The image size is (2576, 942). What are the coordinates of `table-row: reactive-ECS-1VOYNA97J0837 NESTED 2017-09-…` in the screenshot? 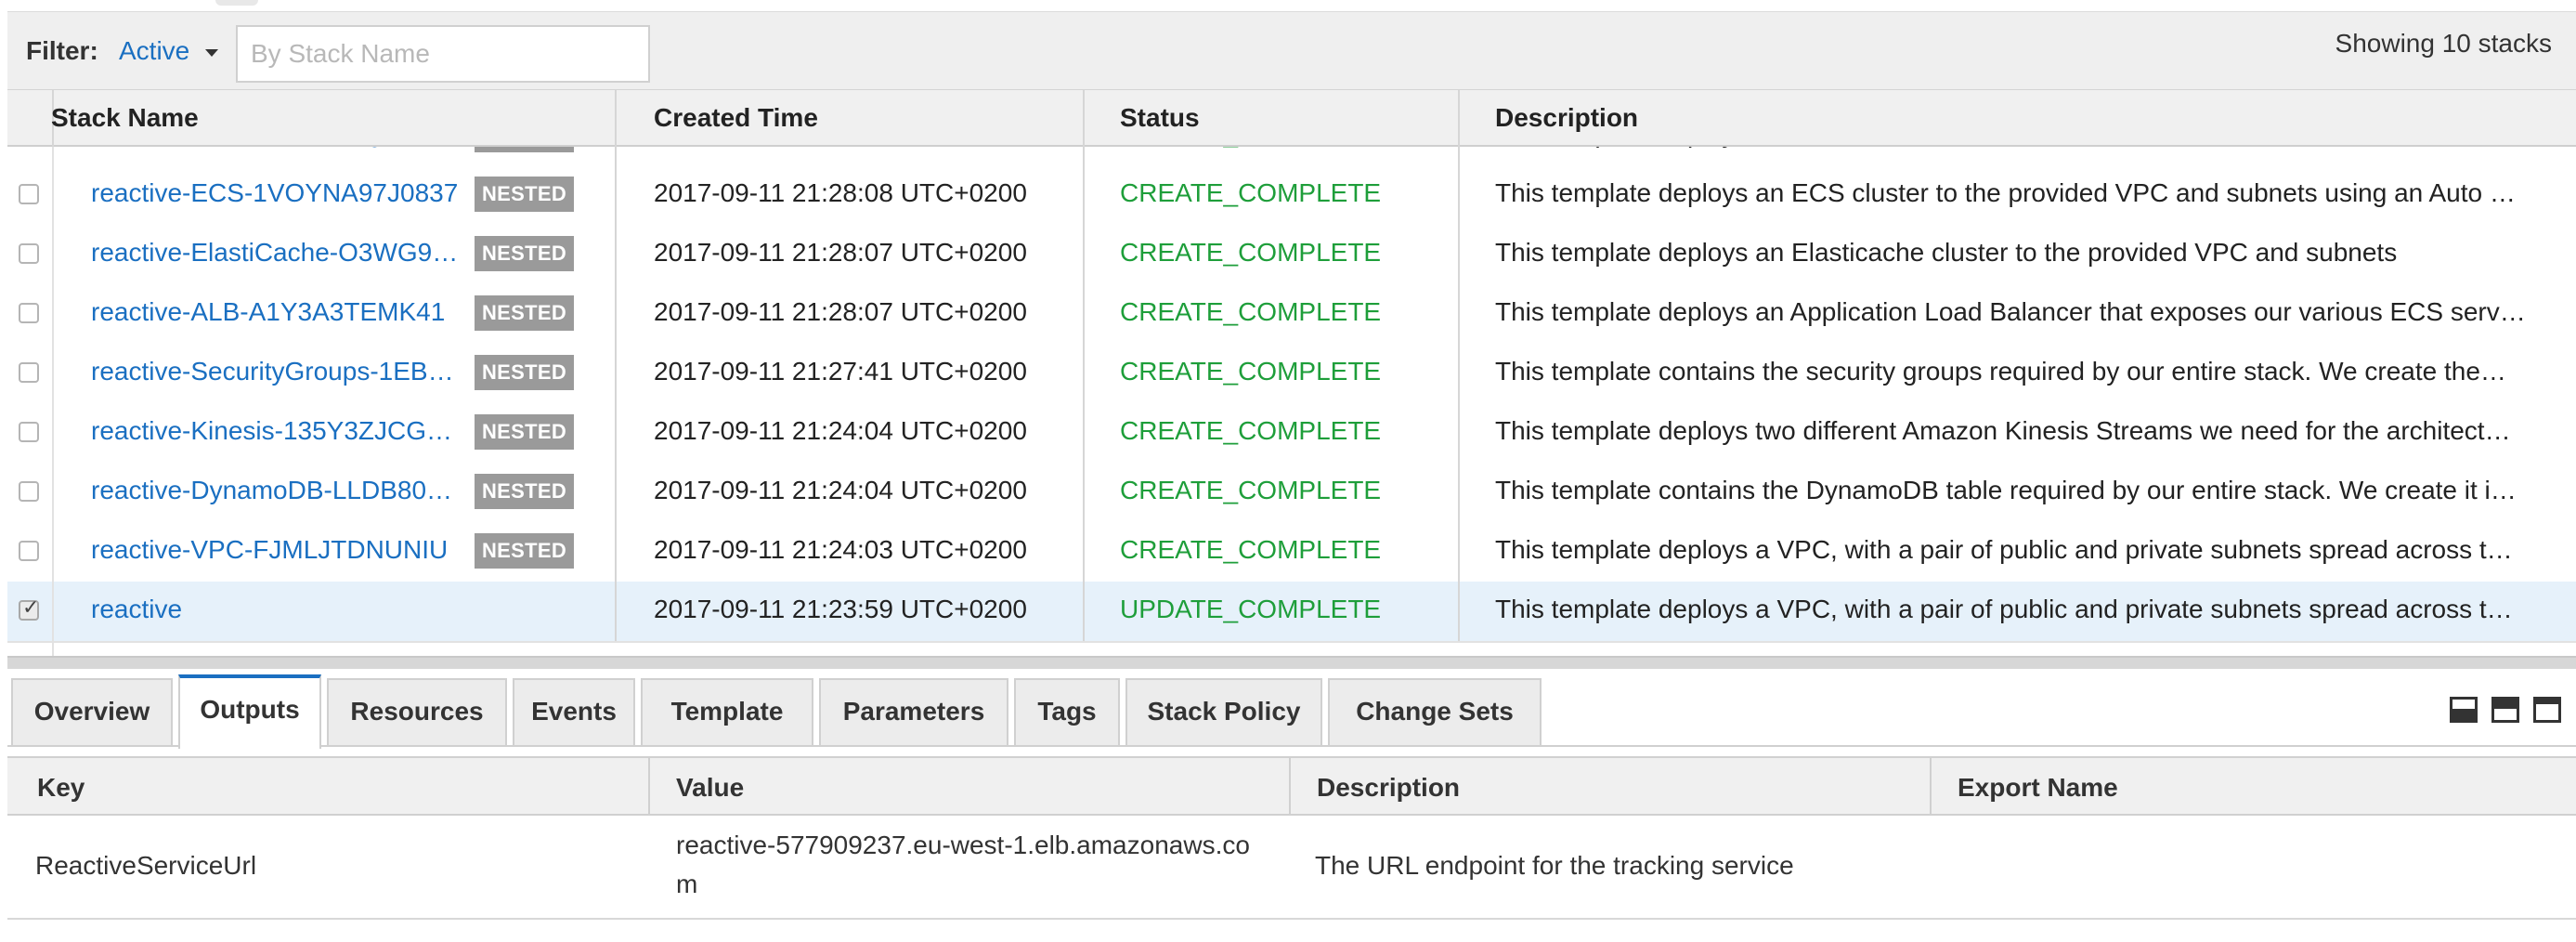 It's located at (1291, 196).